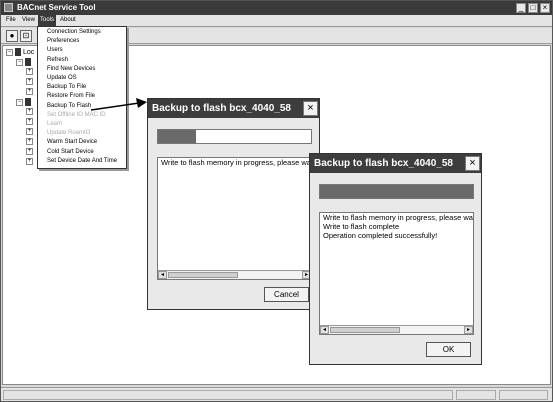 Image resolution: width=553 pixels, height=402 pixels. I want to click on menu-item-set-device-date-and-time: Set Device Date And Time, so click(82, 161).